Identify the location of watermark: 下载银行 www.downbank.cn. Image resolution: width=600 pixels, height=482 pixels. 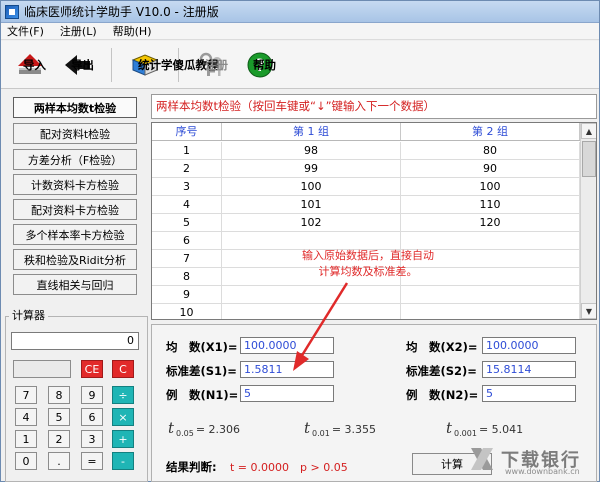
(534, 459).